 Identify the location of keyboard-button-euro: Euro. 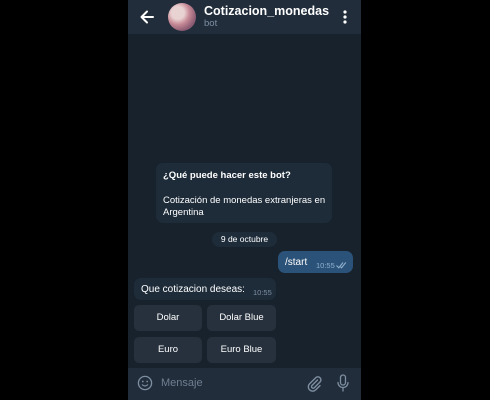
(168, 350).